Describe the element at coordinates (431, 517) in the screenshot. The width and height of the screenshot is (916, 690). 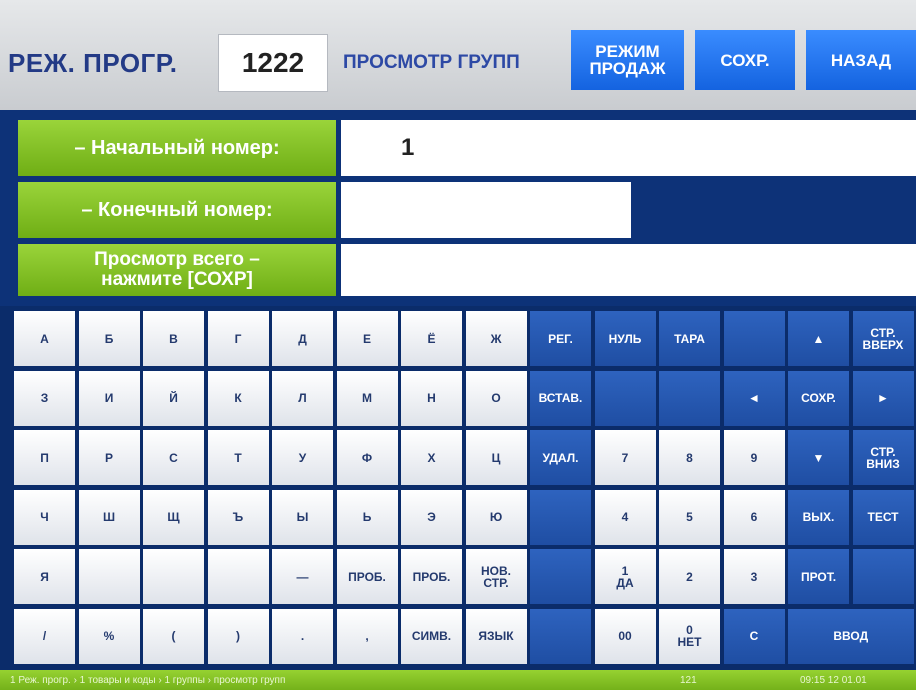
I see `keyboard-key: Э` at that location.